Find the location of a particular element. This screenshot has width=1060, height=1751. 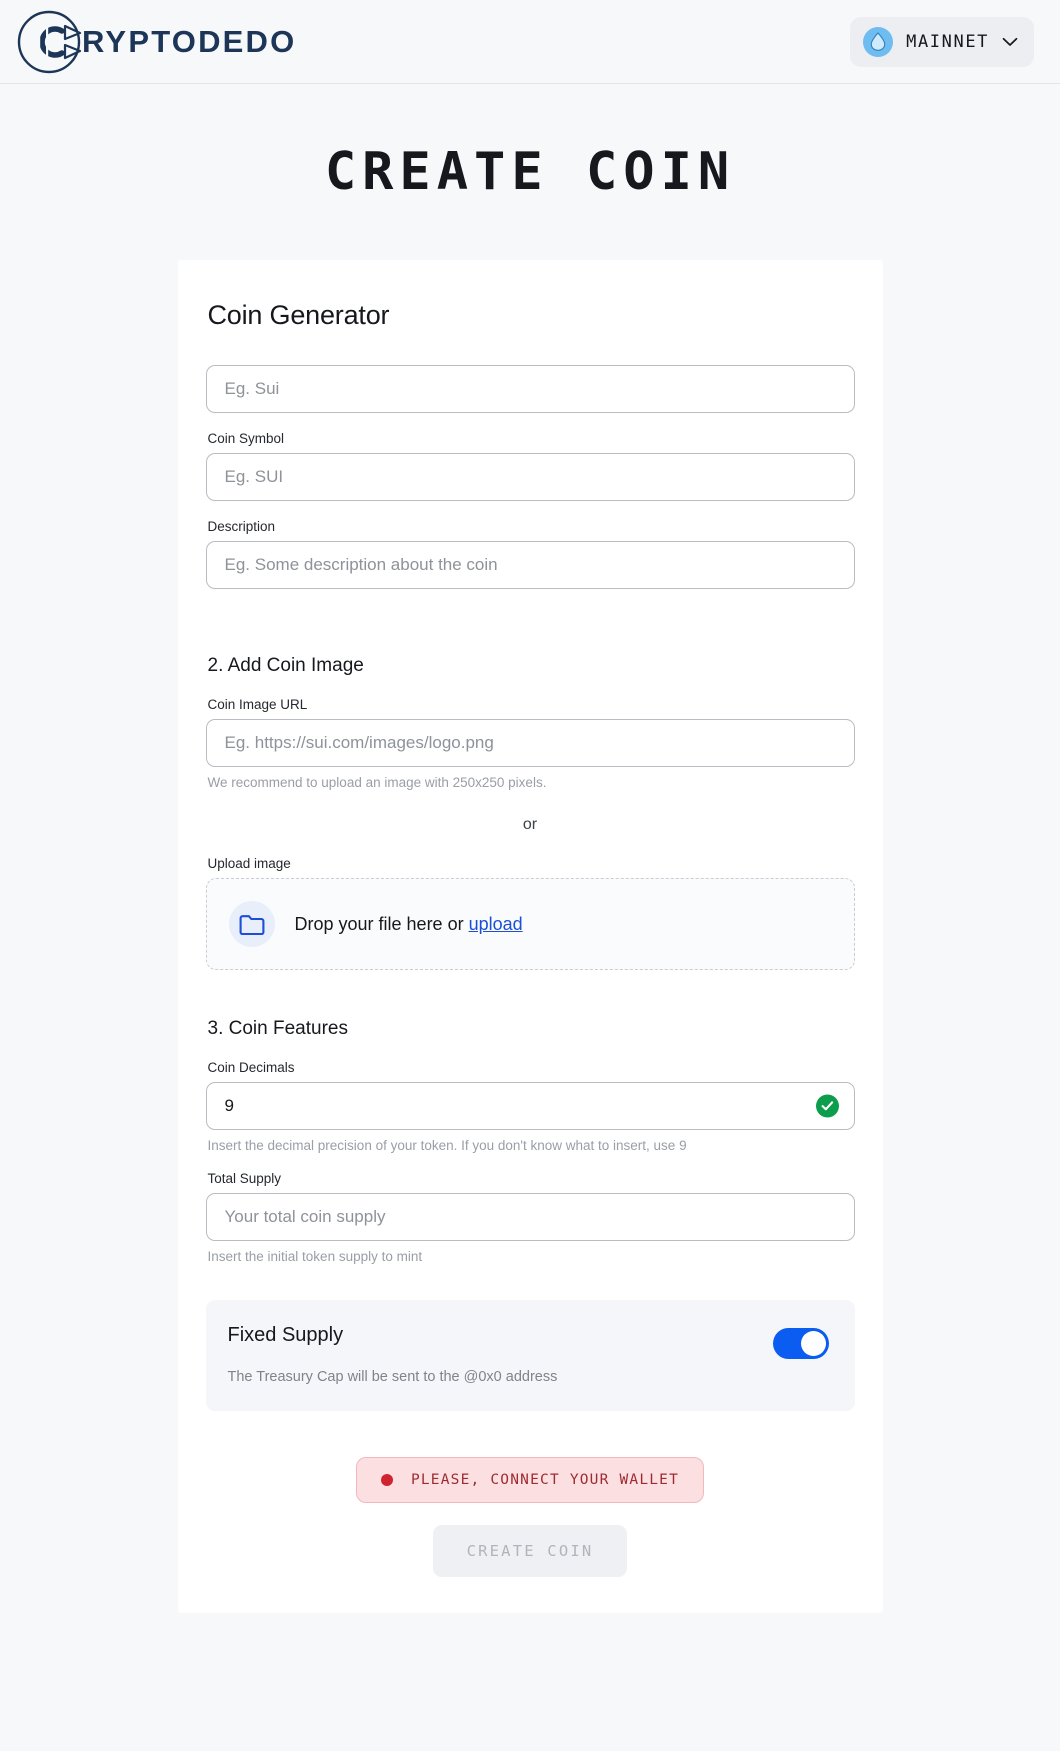

coin-decimals-input is located at coordinates (530, 1106).